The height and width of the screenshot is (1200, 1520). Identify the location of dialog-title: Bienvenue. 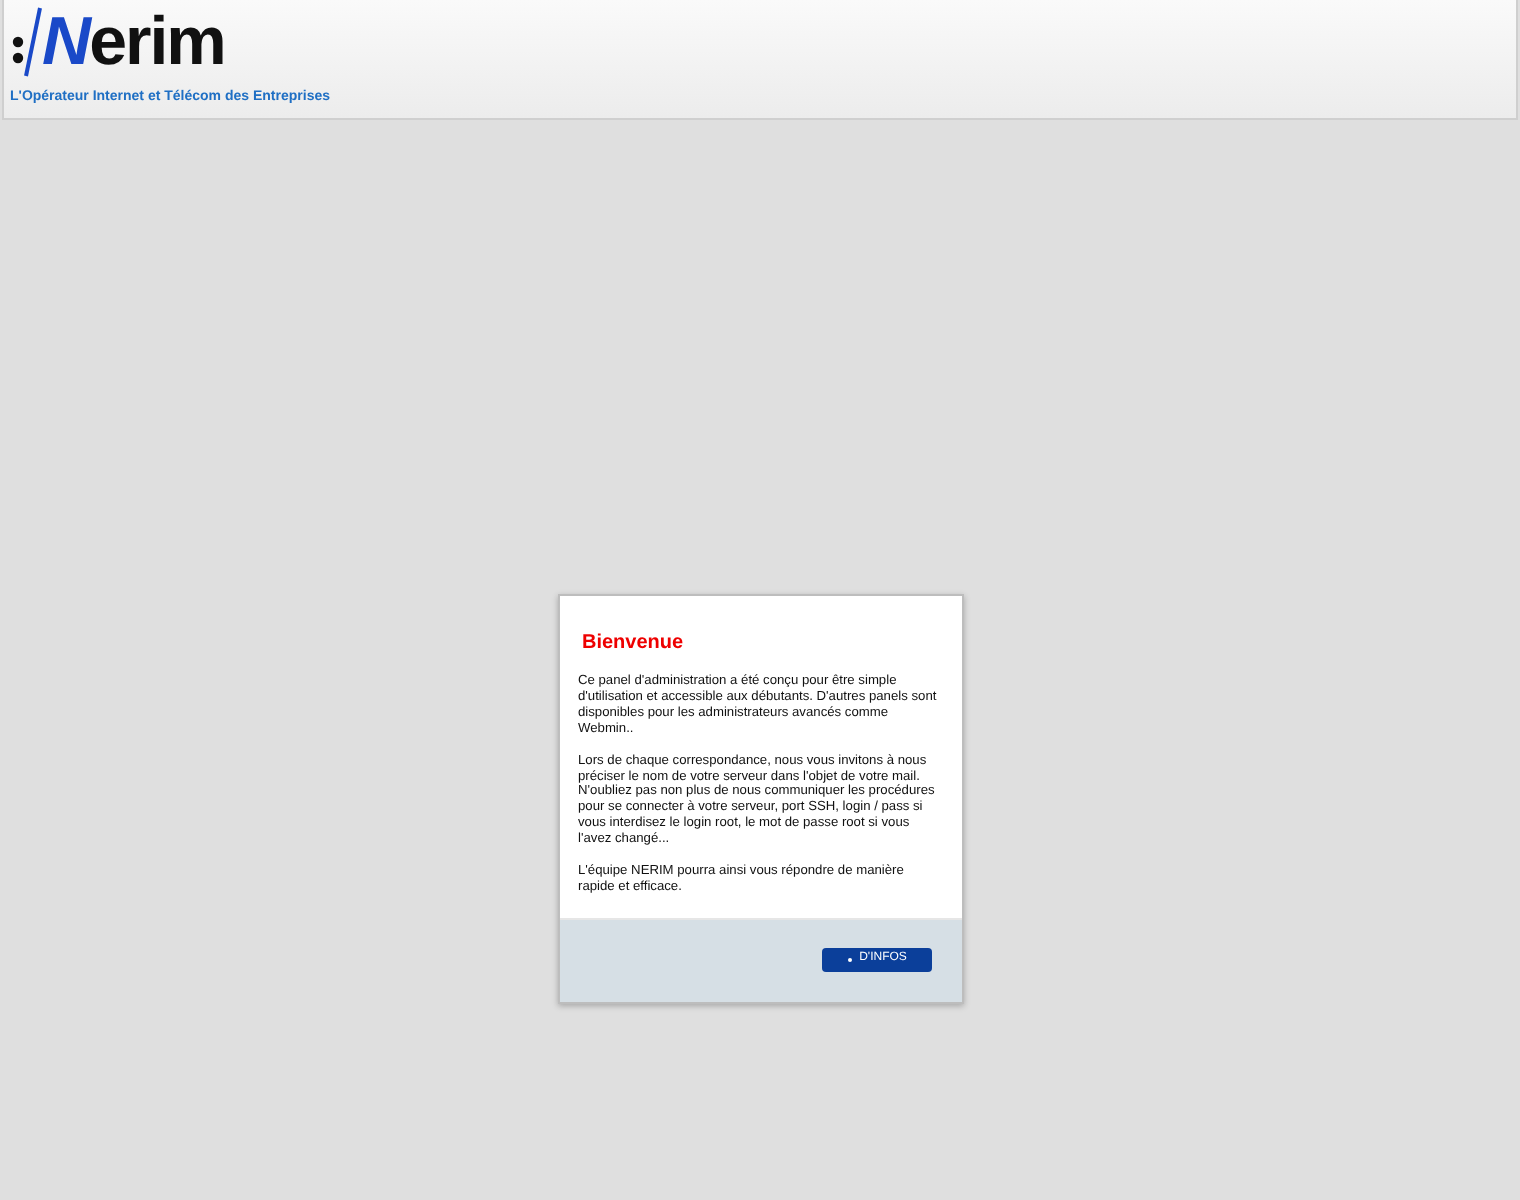
(634, 644).